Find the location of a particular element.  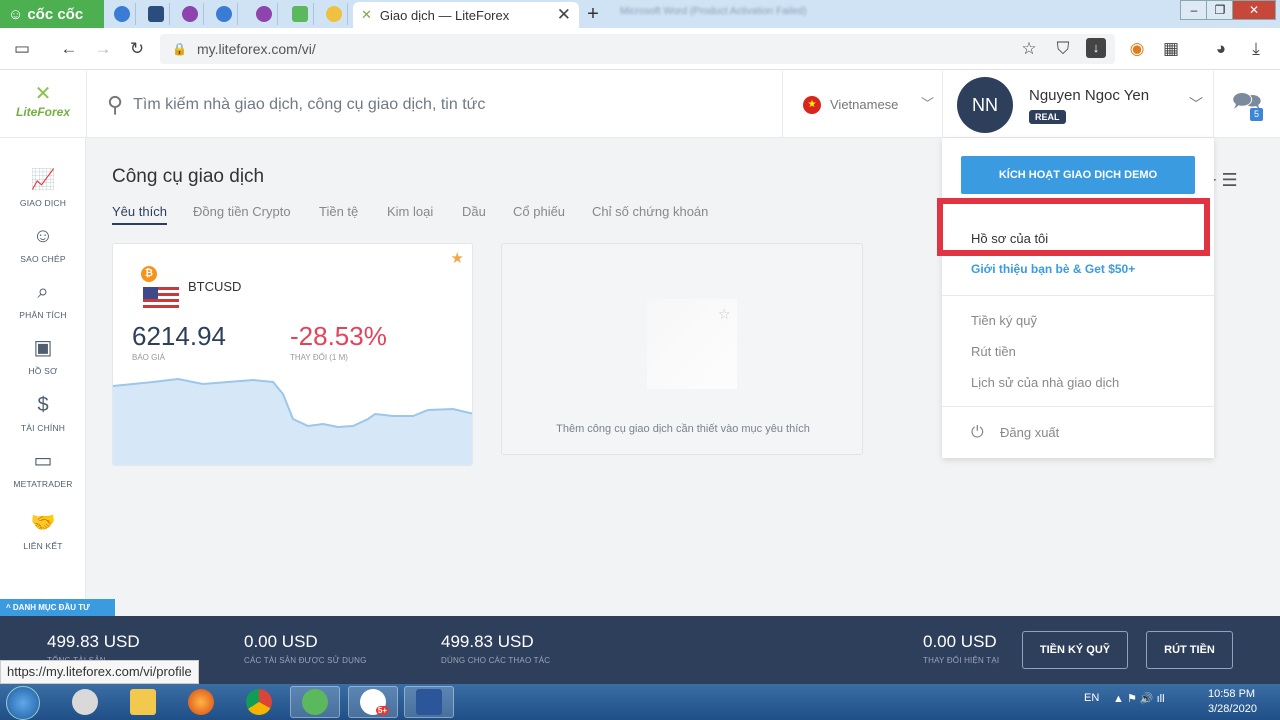

sidebar-item-trading: 📈 GIAO DỊCH is located at coordinates (43, 188).